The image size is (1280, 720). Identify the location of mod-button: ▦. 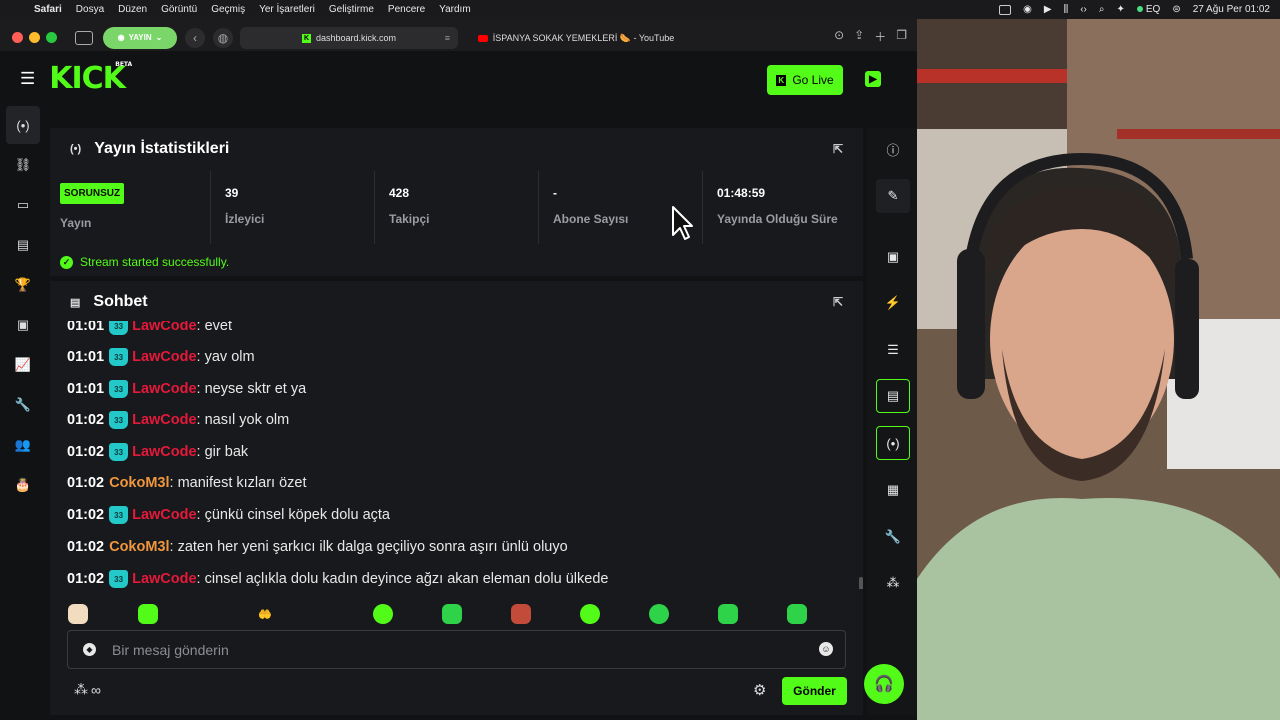
(893, 490).